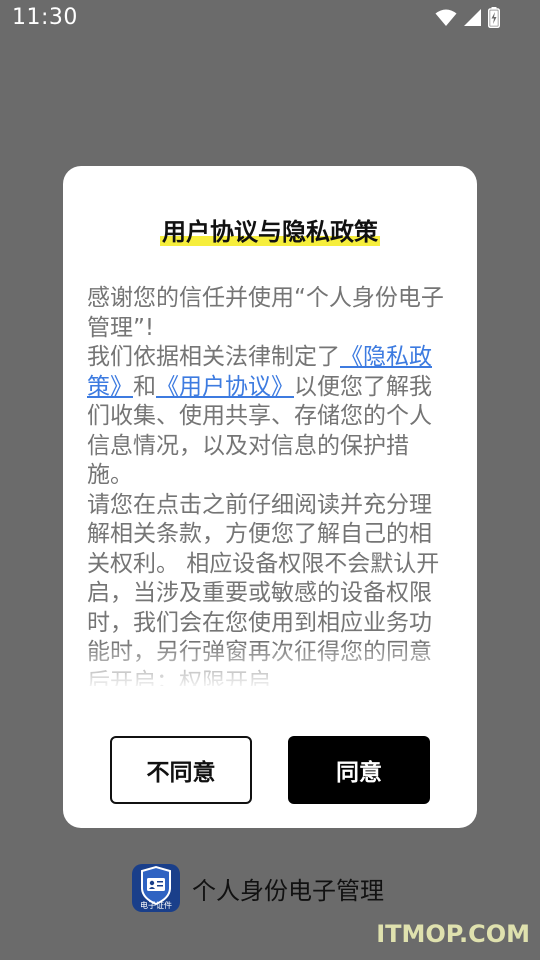  What do you see at coordinates (156, 888) in the screenshot?
I see `app-icon: 电子证件` at bounding box center [156, 888].